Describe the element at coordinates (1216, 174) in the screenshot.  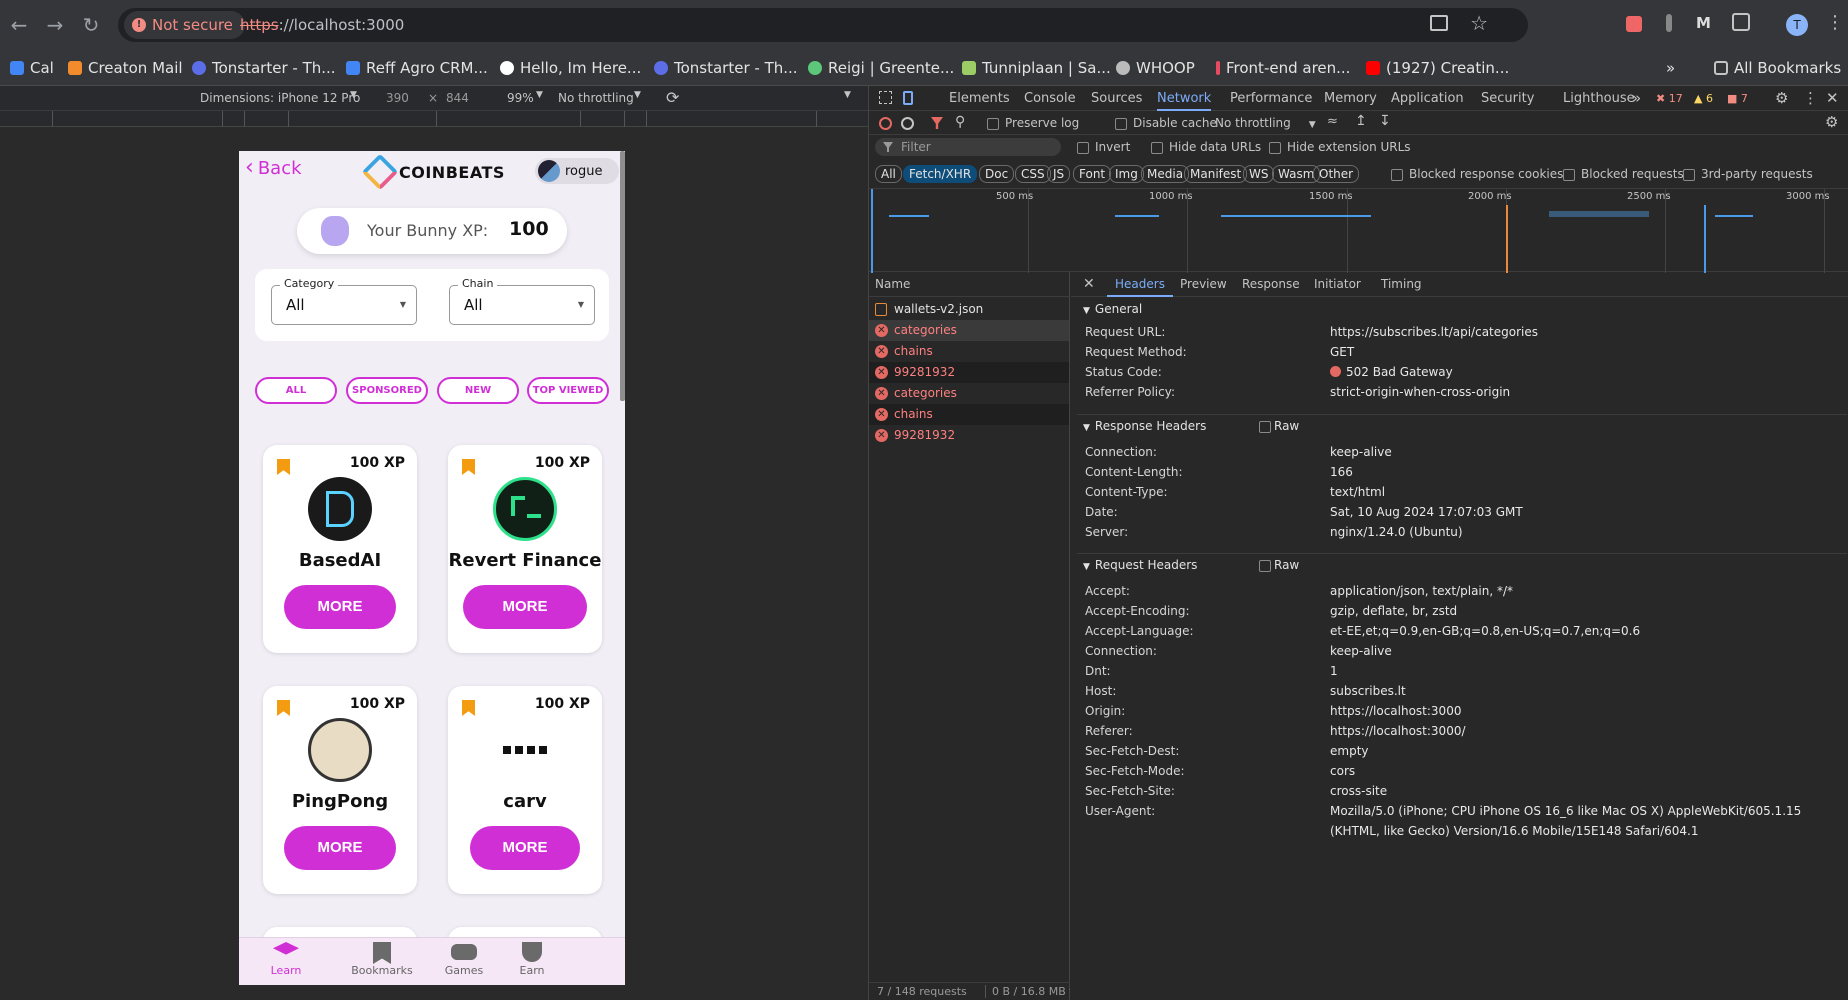
I see `type-manifest-chip: Manifest` at that location.